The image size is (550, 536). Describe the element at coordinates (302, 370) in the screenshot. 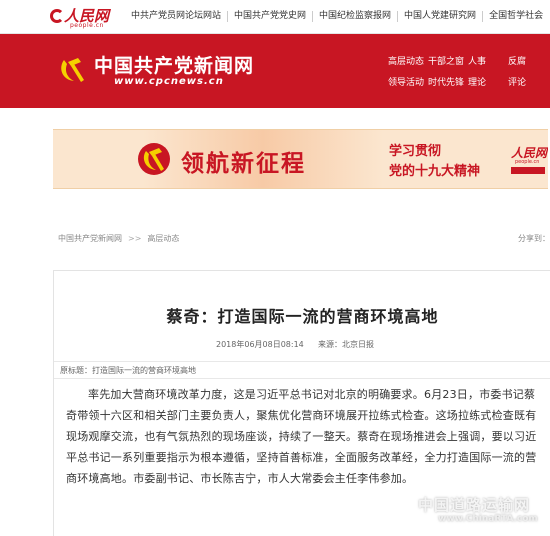

I see `original-title: 原标题：打造国际一流的营商环境高地` at that location.